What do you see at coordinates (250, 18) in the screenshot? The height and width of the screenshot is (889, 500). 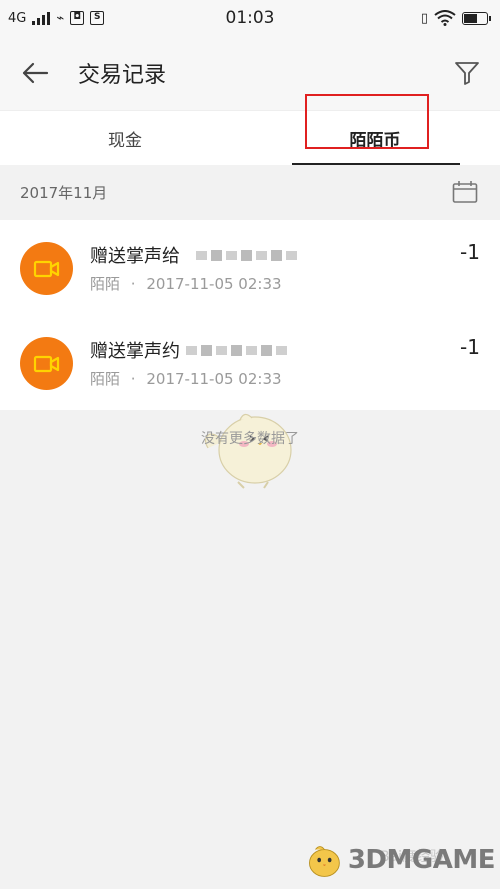 I see `status-bar: 4G ⌁ ◘ S 01:03 ▯` at bounding box center [250, 18].